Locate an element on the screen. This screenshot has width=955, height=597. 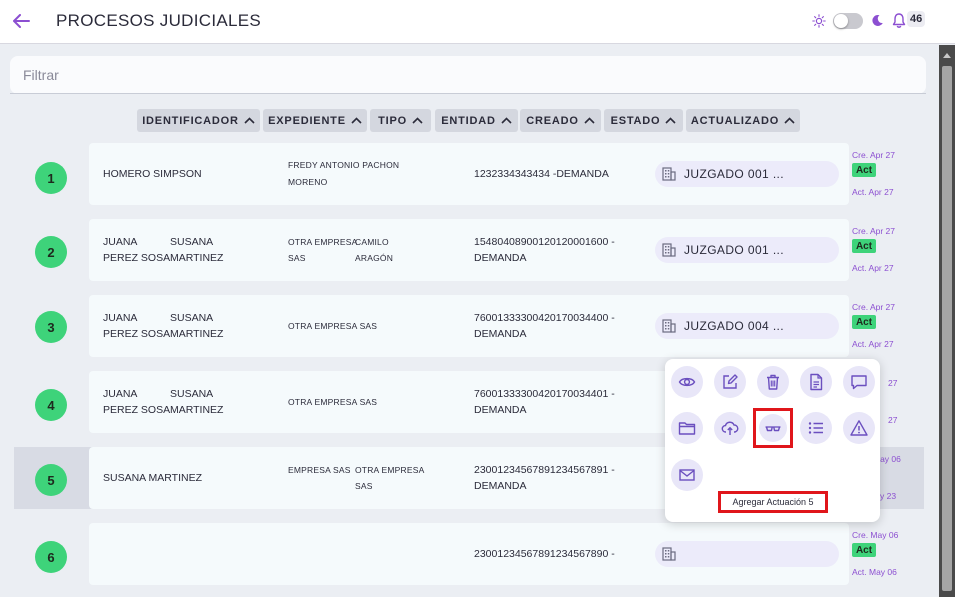
theme-toggle is located at coordinates (848, 21).